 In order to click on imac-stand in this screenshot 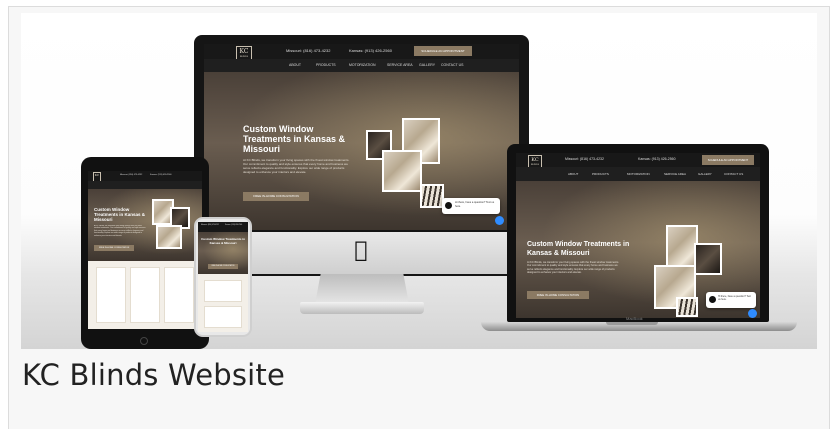, I will do `click(362, 289)`.